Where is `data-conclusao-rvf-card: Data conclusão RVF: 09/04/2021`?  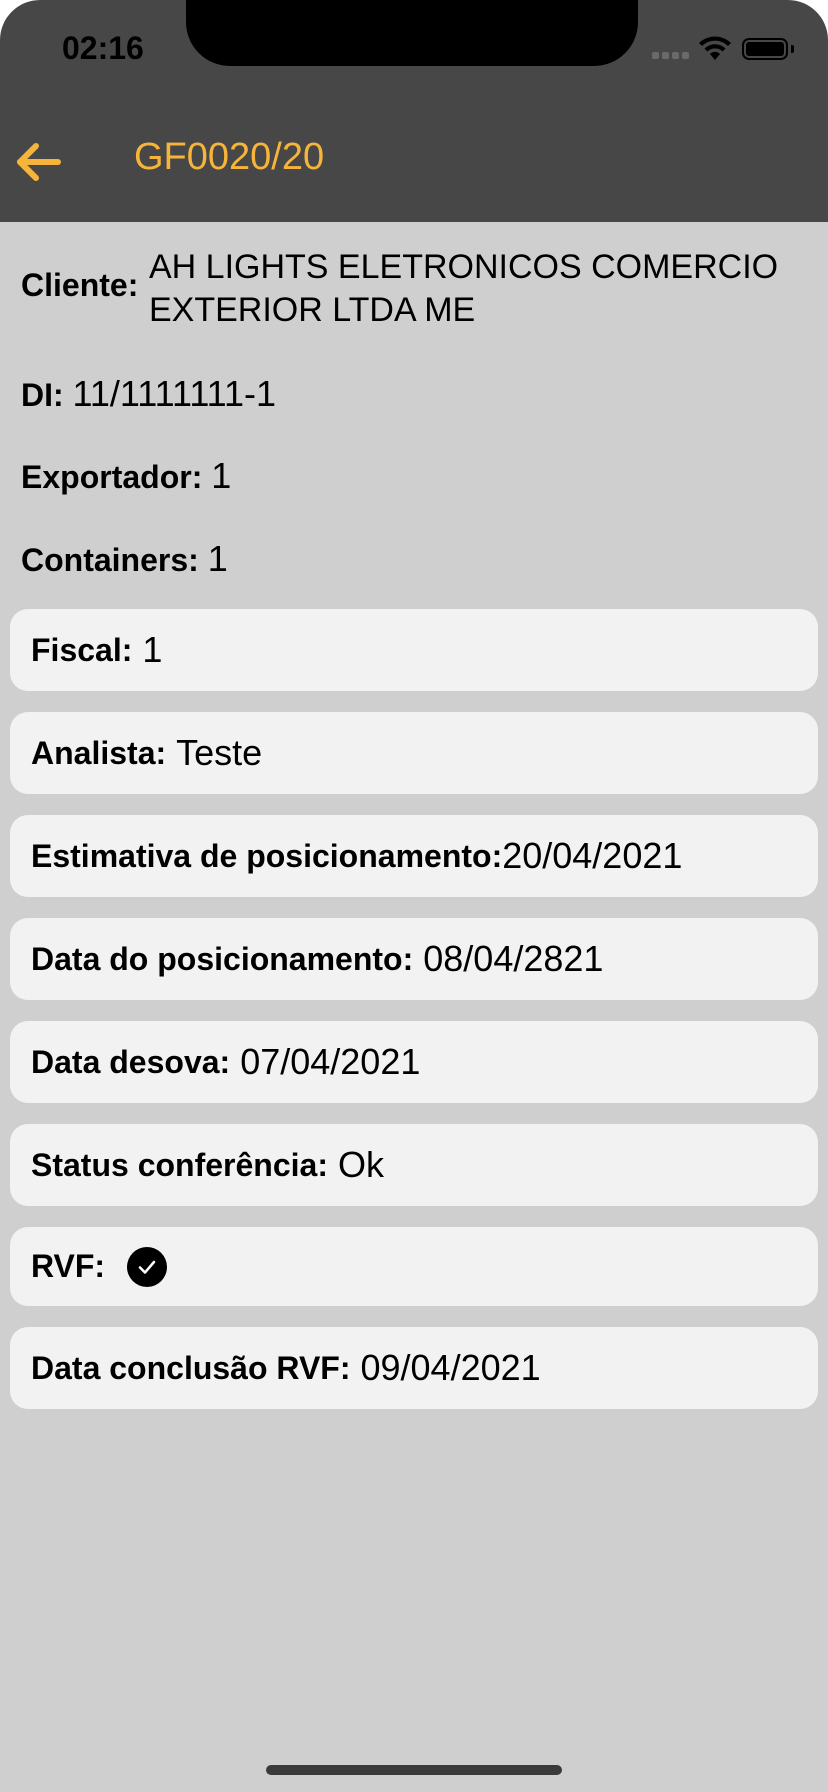 data-conclusao-rvf-card: Data conclusão RVF: 09/04/2021 is located at coordinates (414, 1368).